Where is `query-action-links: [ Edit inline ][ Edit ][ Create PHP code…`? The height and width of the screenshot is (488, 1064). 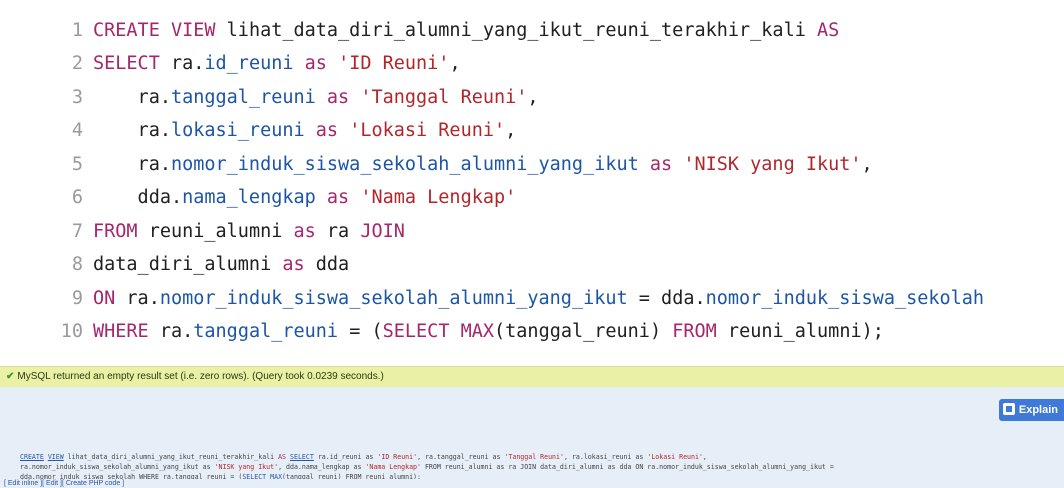
query-action-links: [ Edit inline ][ Edit ][ Create PHP code… is located at coordinates (532, 483).